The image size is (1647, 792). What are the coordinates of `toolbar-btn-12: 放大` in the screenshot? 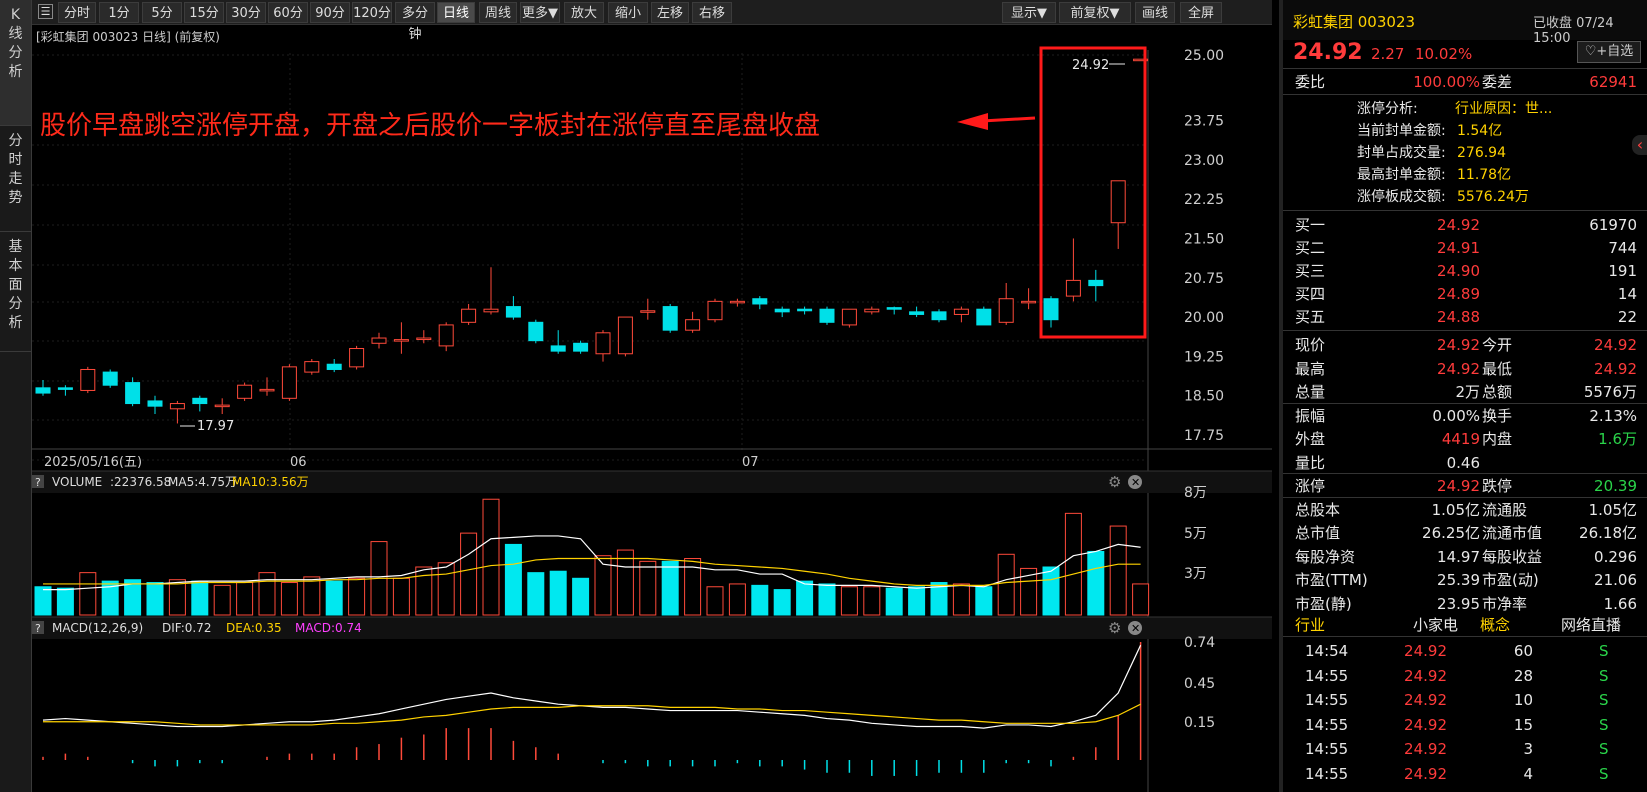 It's located at (584, 12).